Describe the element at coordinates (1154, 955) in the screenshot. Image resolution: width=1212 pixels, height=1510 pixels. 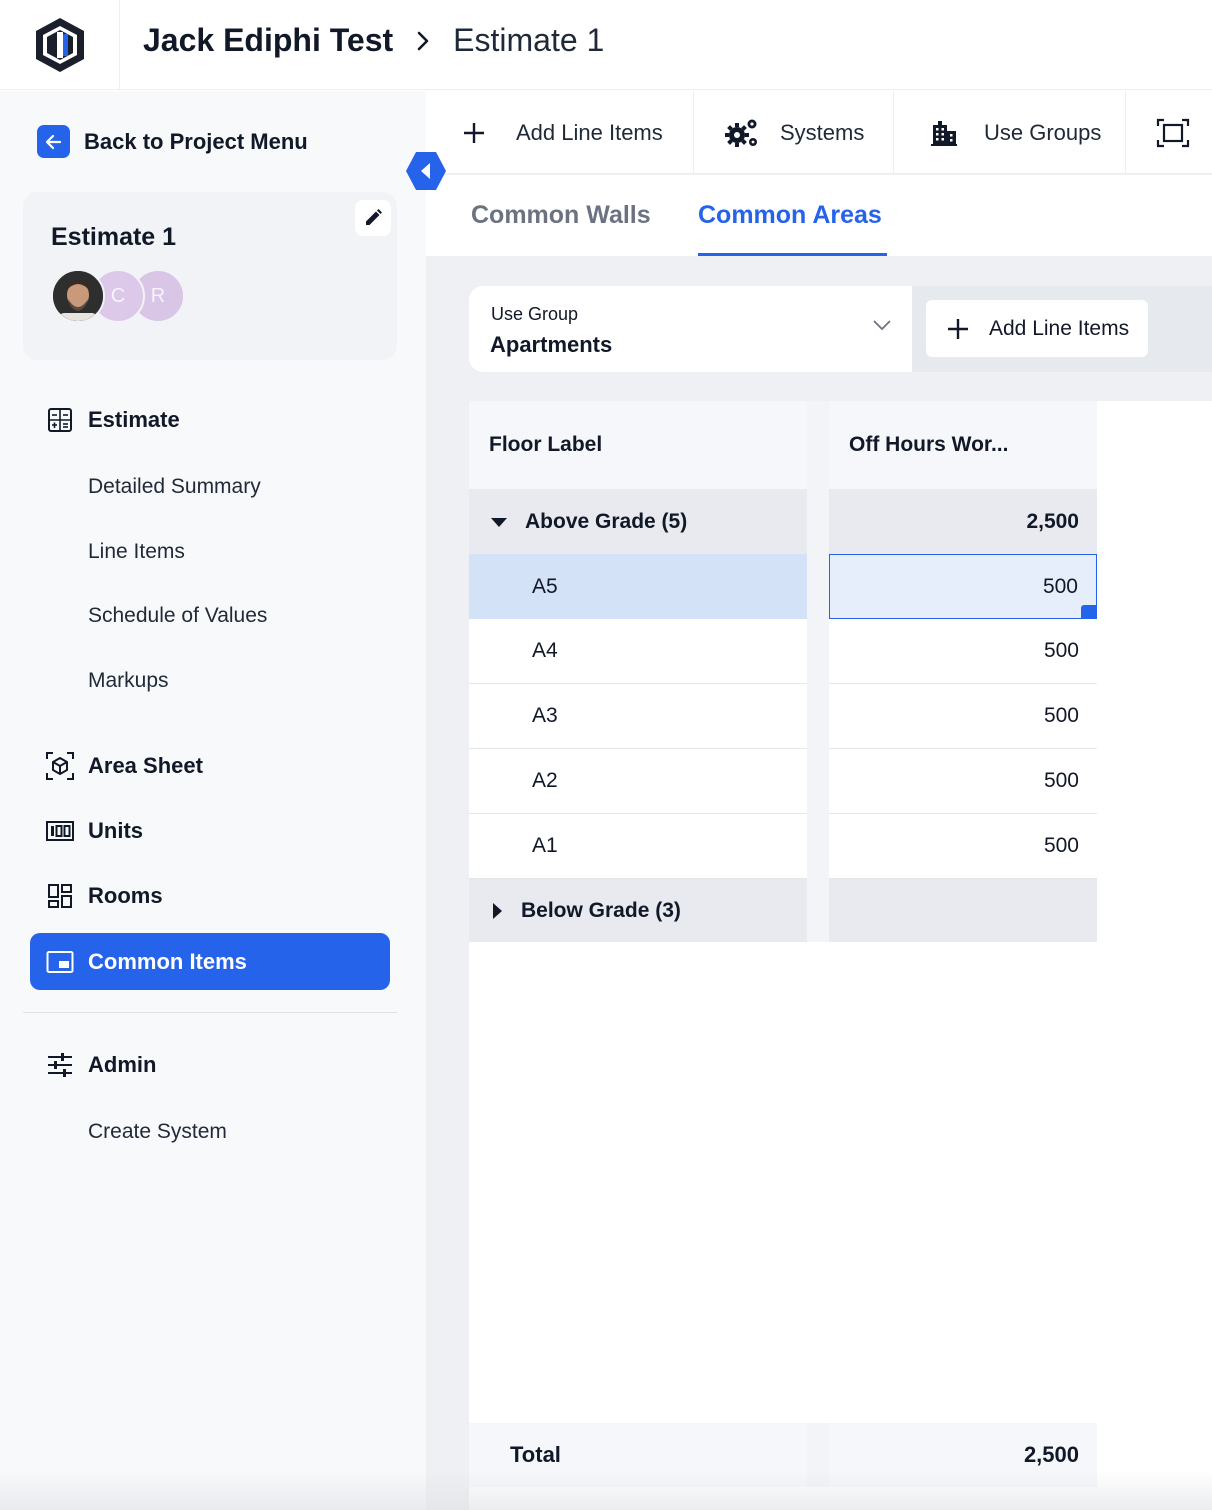
I see `grid-empty-area` at that location.